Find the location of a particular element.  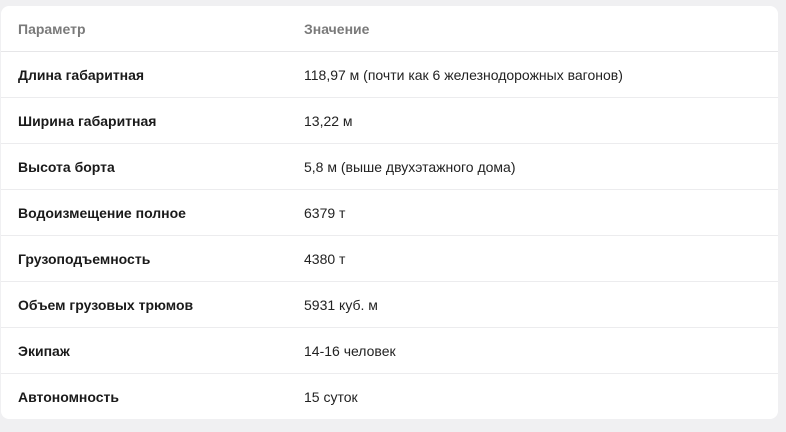

table-row: Водоизмещение полное 6379 т is located at coordinates (389, 212).